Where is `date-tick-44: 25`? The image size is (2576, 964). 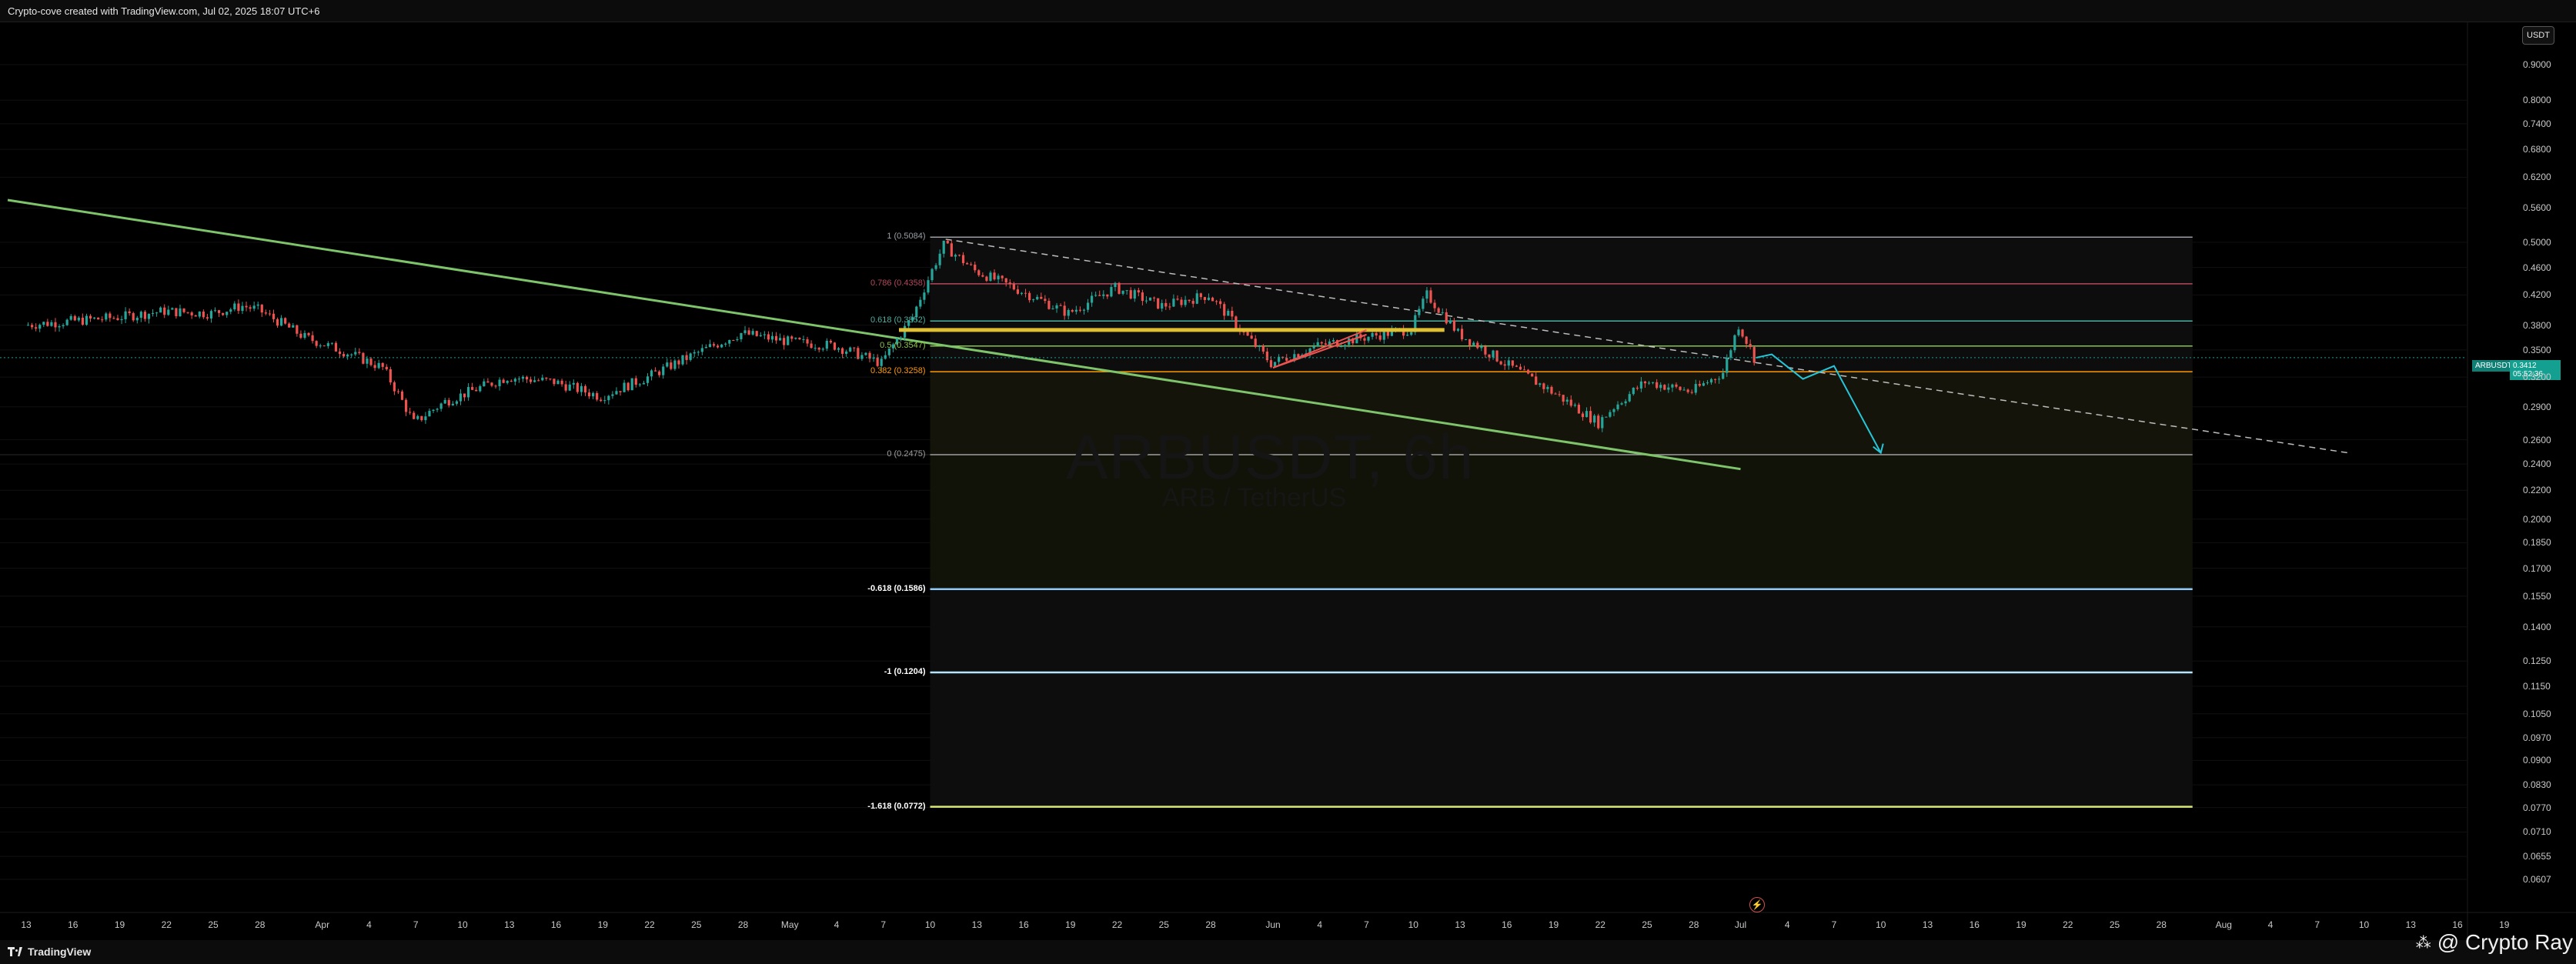 date-tick-44: 25 is located at coordinates (2114, 924).